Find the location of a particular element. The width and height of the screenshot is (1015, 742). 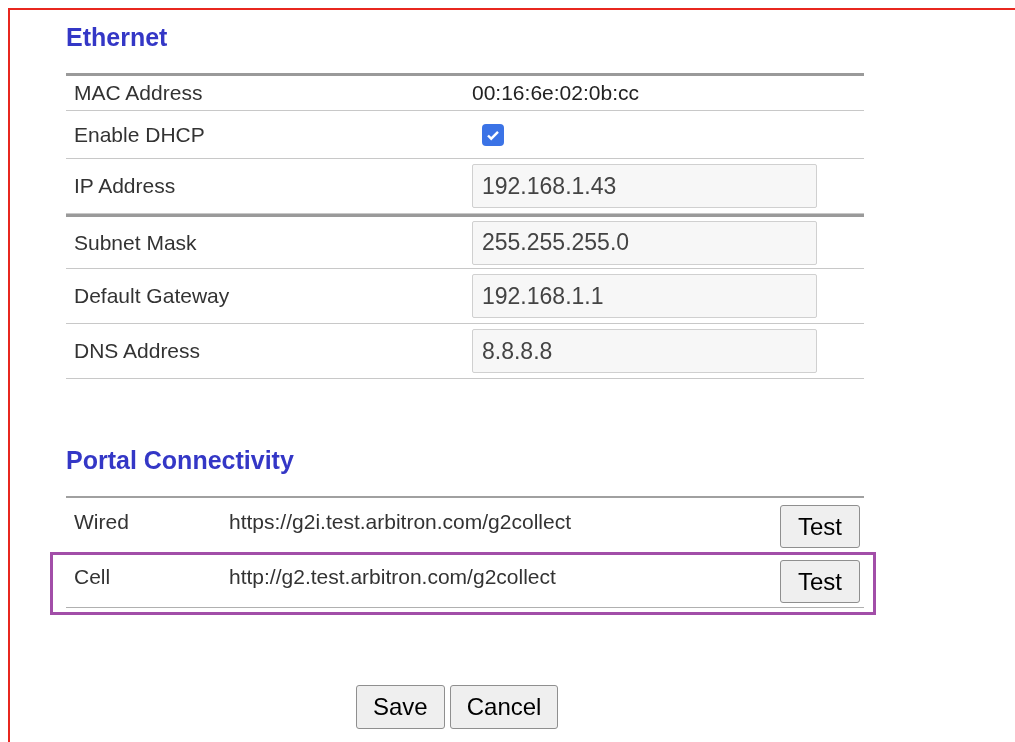

address-input: 8.8.8.8 is located at coordinates (644, 351).